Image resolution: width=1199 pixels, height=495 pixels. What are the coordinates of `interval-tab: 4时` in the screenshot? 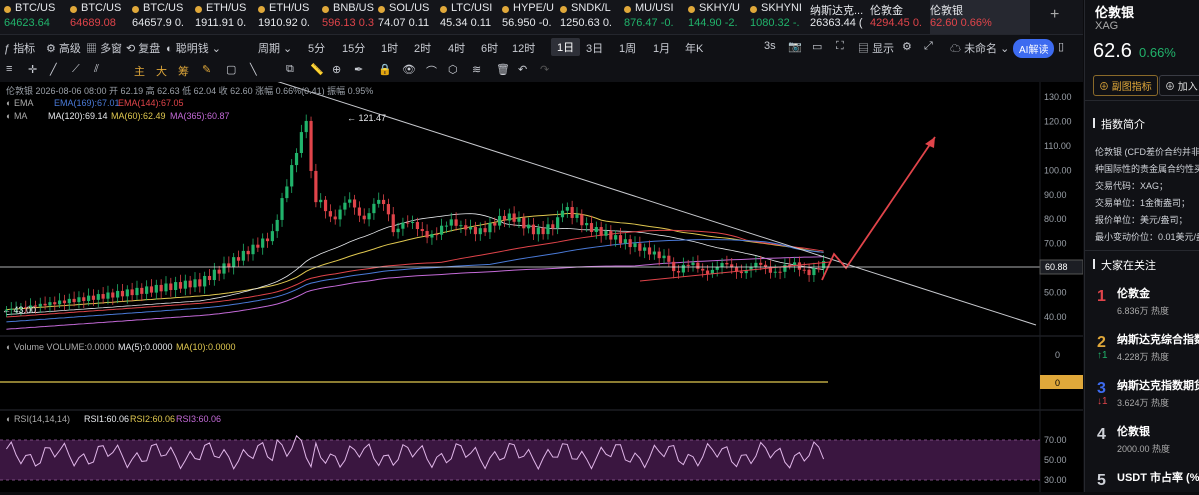 It's located at (456, 48).